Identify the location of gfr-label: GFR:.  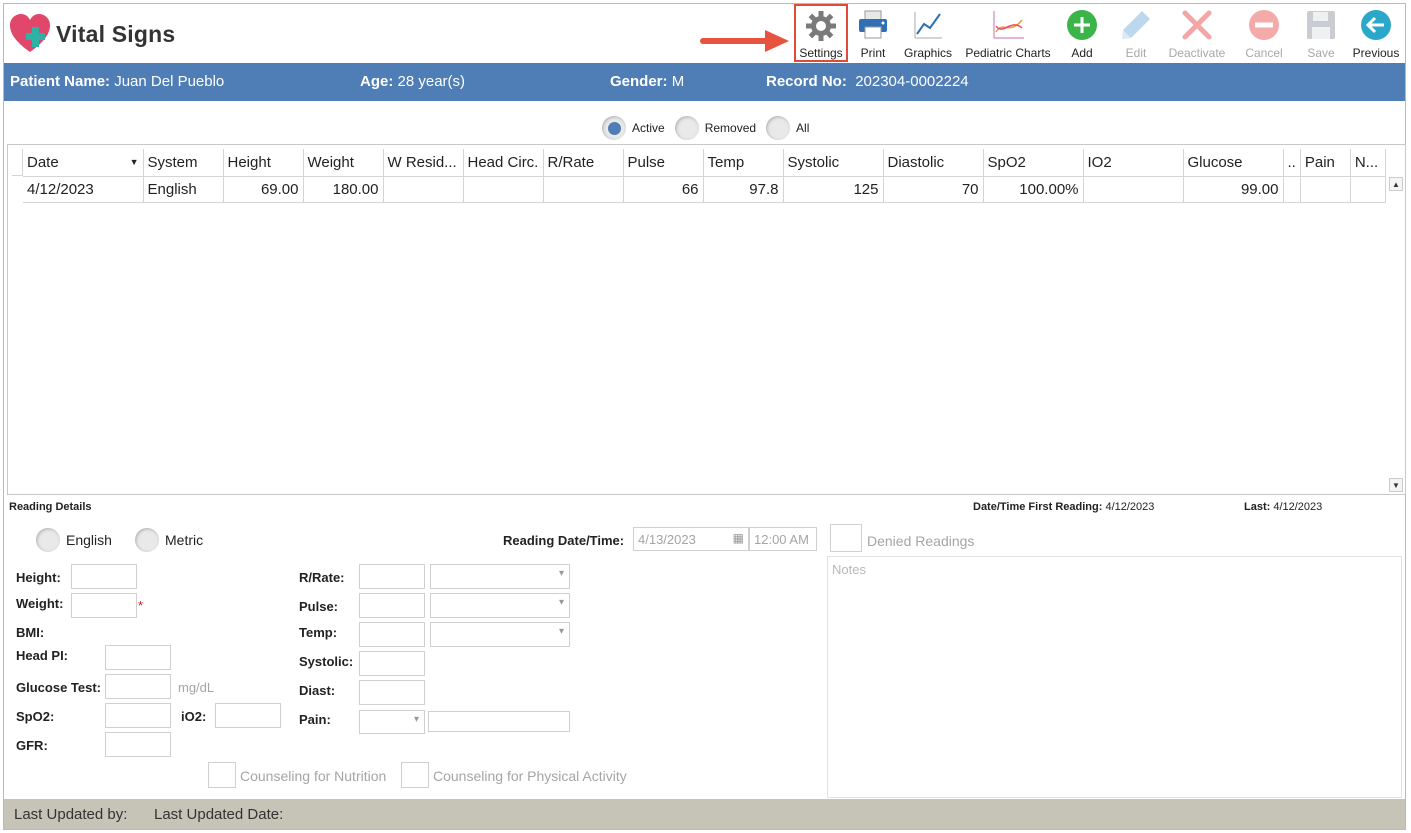
(32, 745).